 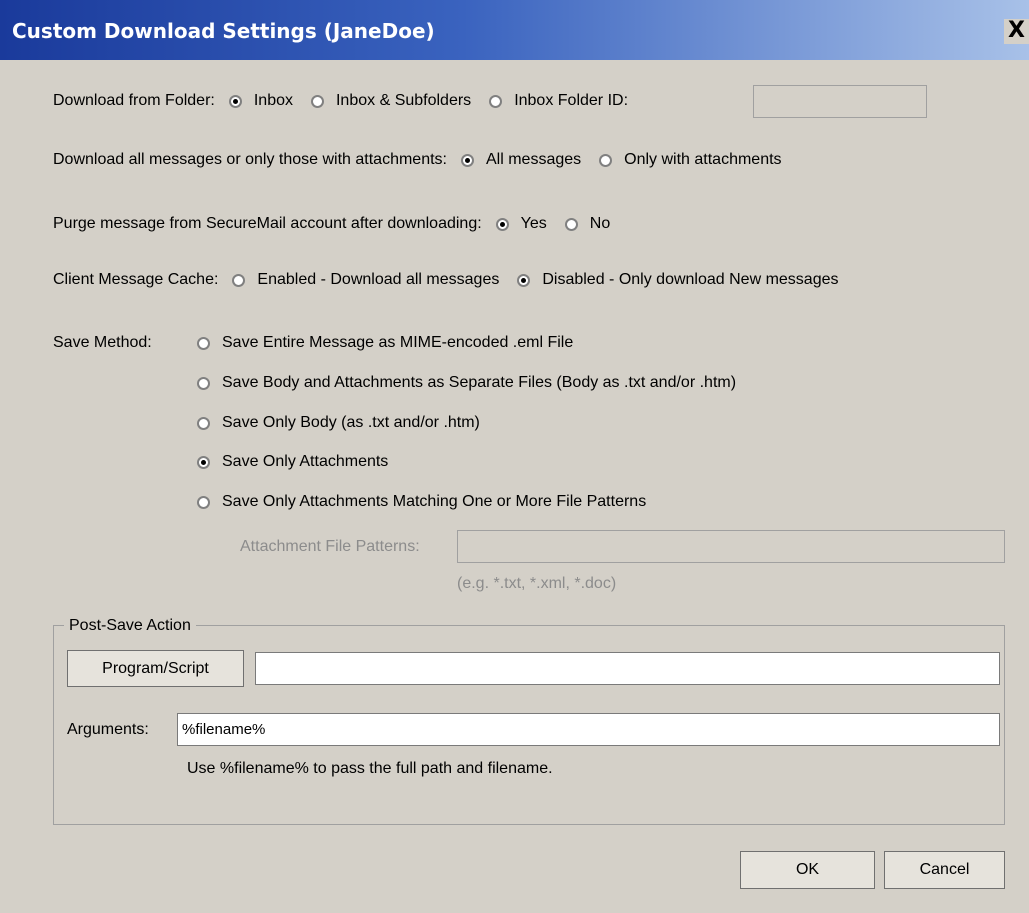 I want to click on cache-label: Client Message Cache:, so click(x=136, y=279).